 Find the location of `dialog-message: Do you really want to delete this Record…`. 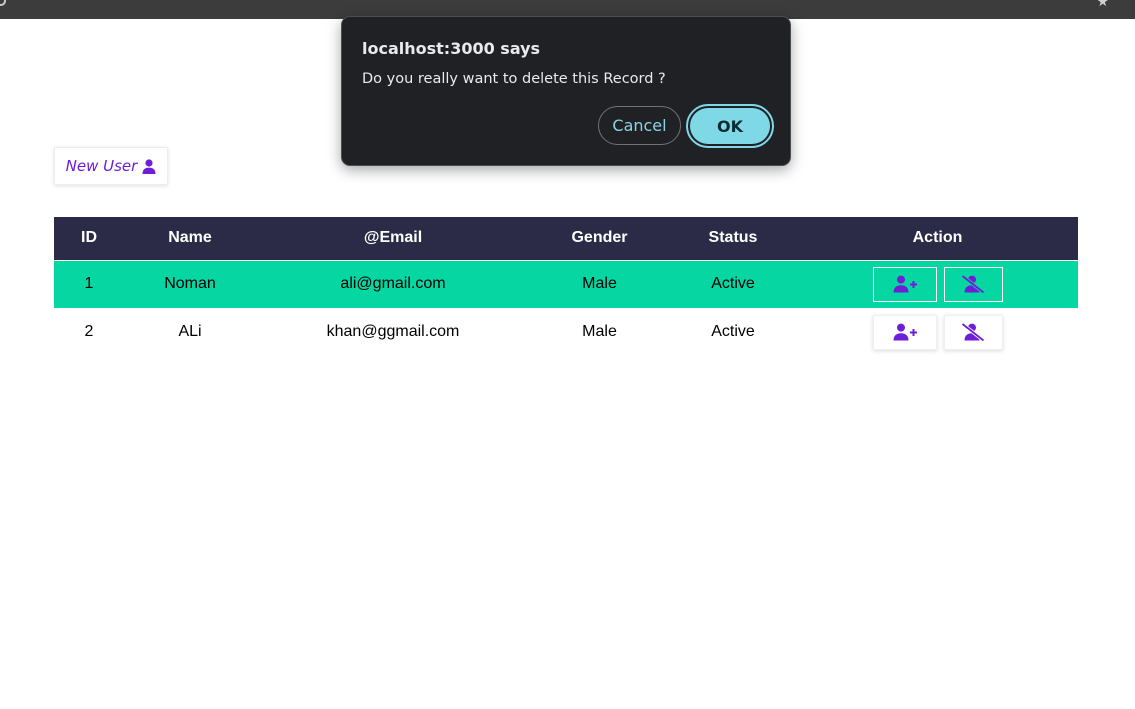

dialog-message: Do you really want to delete this Record… is located at coordinates (514, 79).